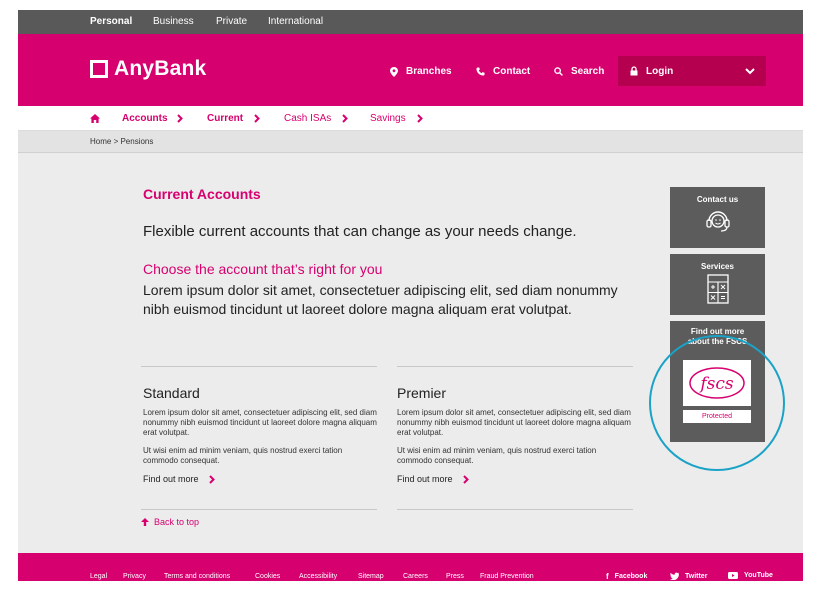 Image resolution: width=821 pixels, height=591 pixels. What do you see at coordinates (607, 576) in the screenshot?
I see `facebook-icon: f` at bounding box center [607, 576].